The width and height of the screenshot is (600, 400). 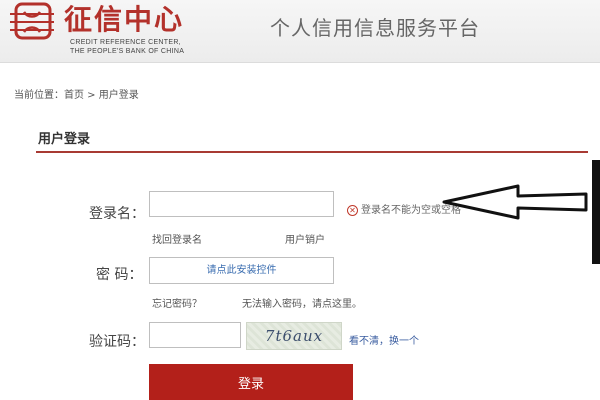 I want to click on captcha-image: 7t6aux, so click(x=294, y=336).